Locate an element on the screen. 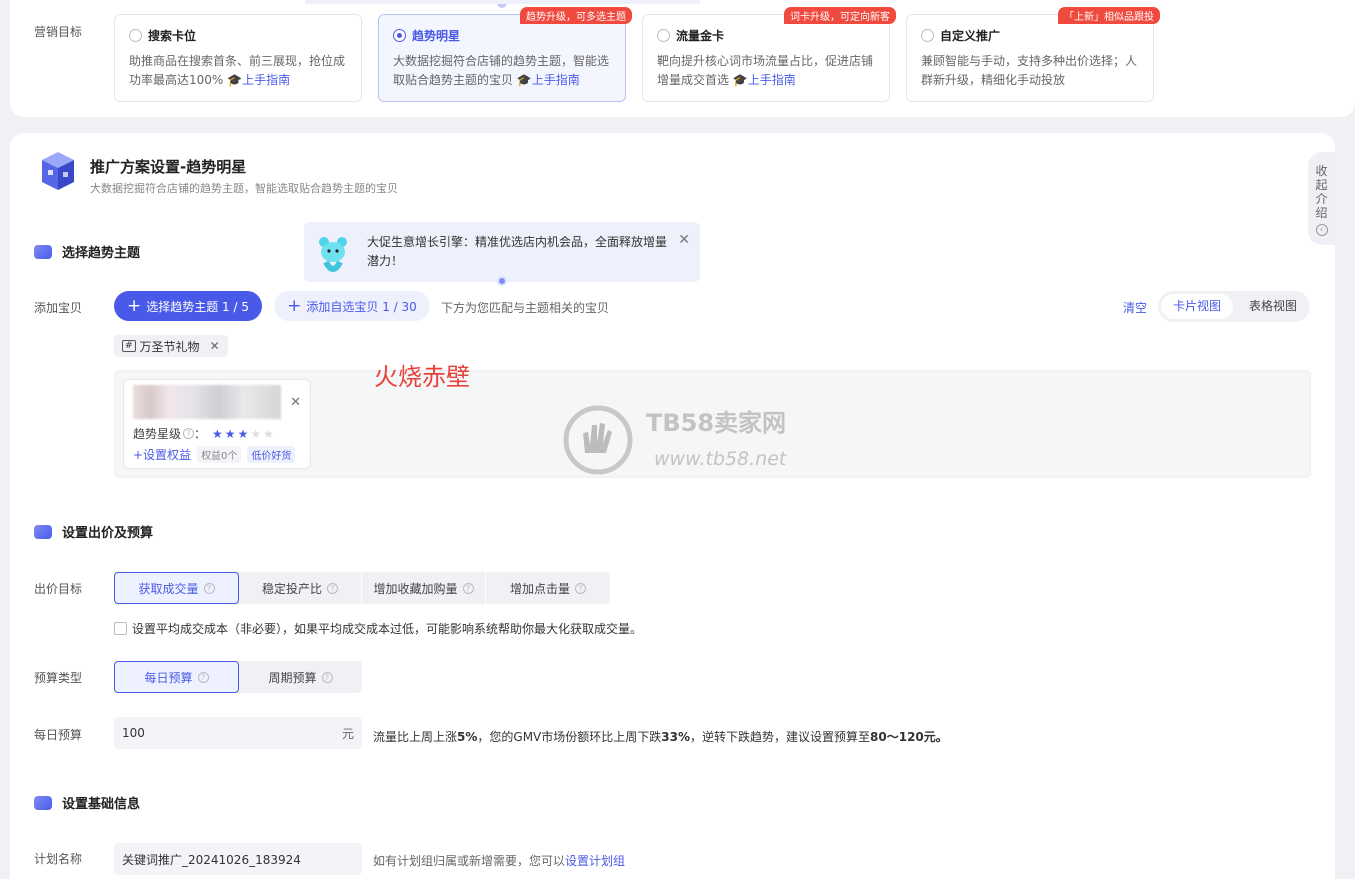 This screenshot has height=879, width=1355. table-view-tab: 表格视图 is located at coordinates (1273, 306).